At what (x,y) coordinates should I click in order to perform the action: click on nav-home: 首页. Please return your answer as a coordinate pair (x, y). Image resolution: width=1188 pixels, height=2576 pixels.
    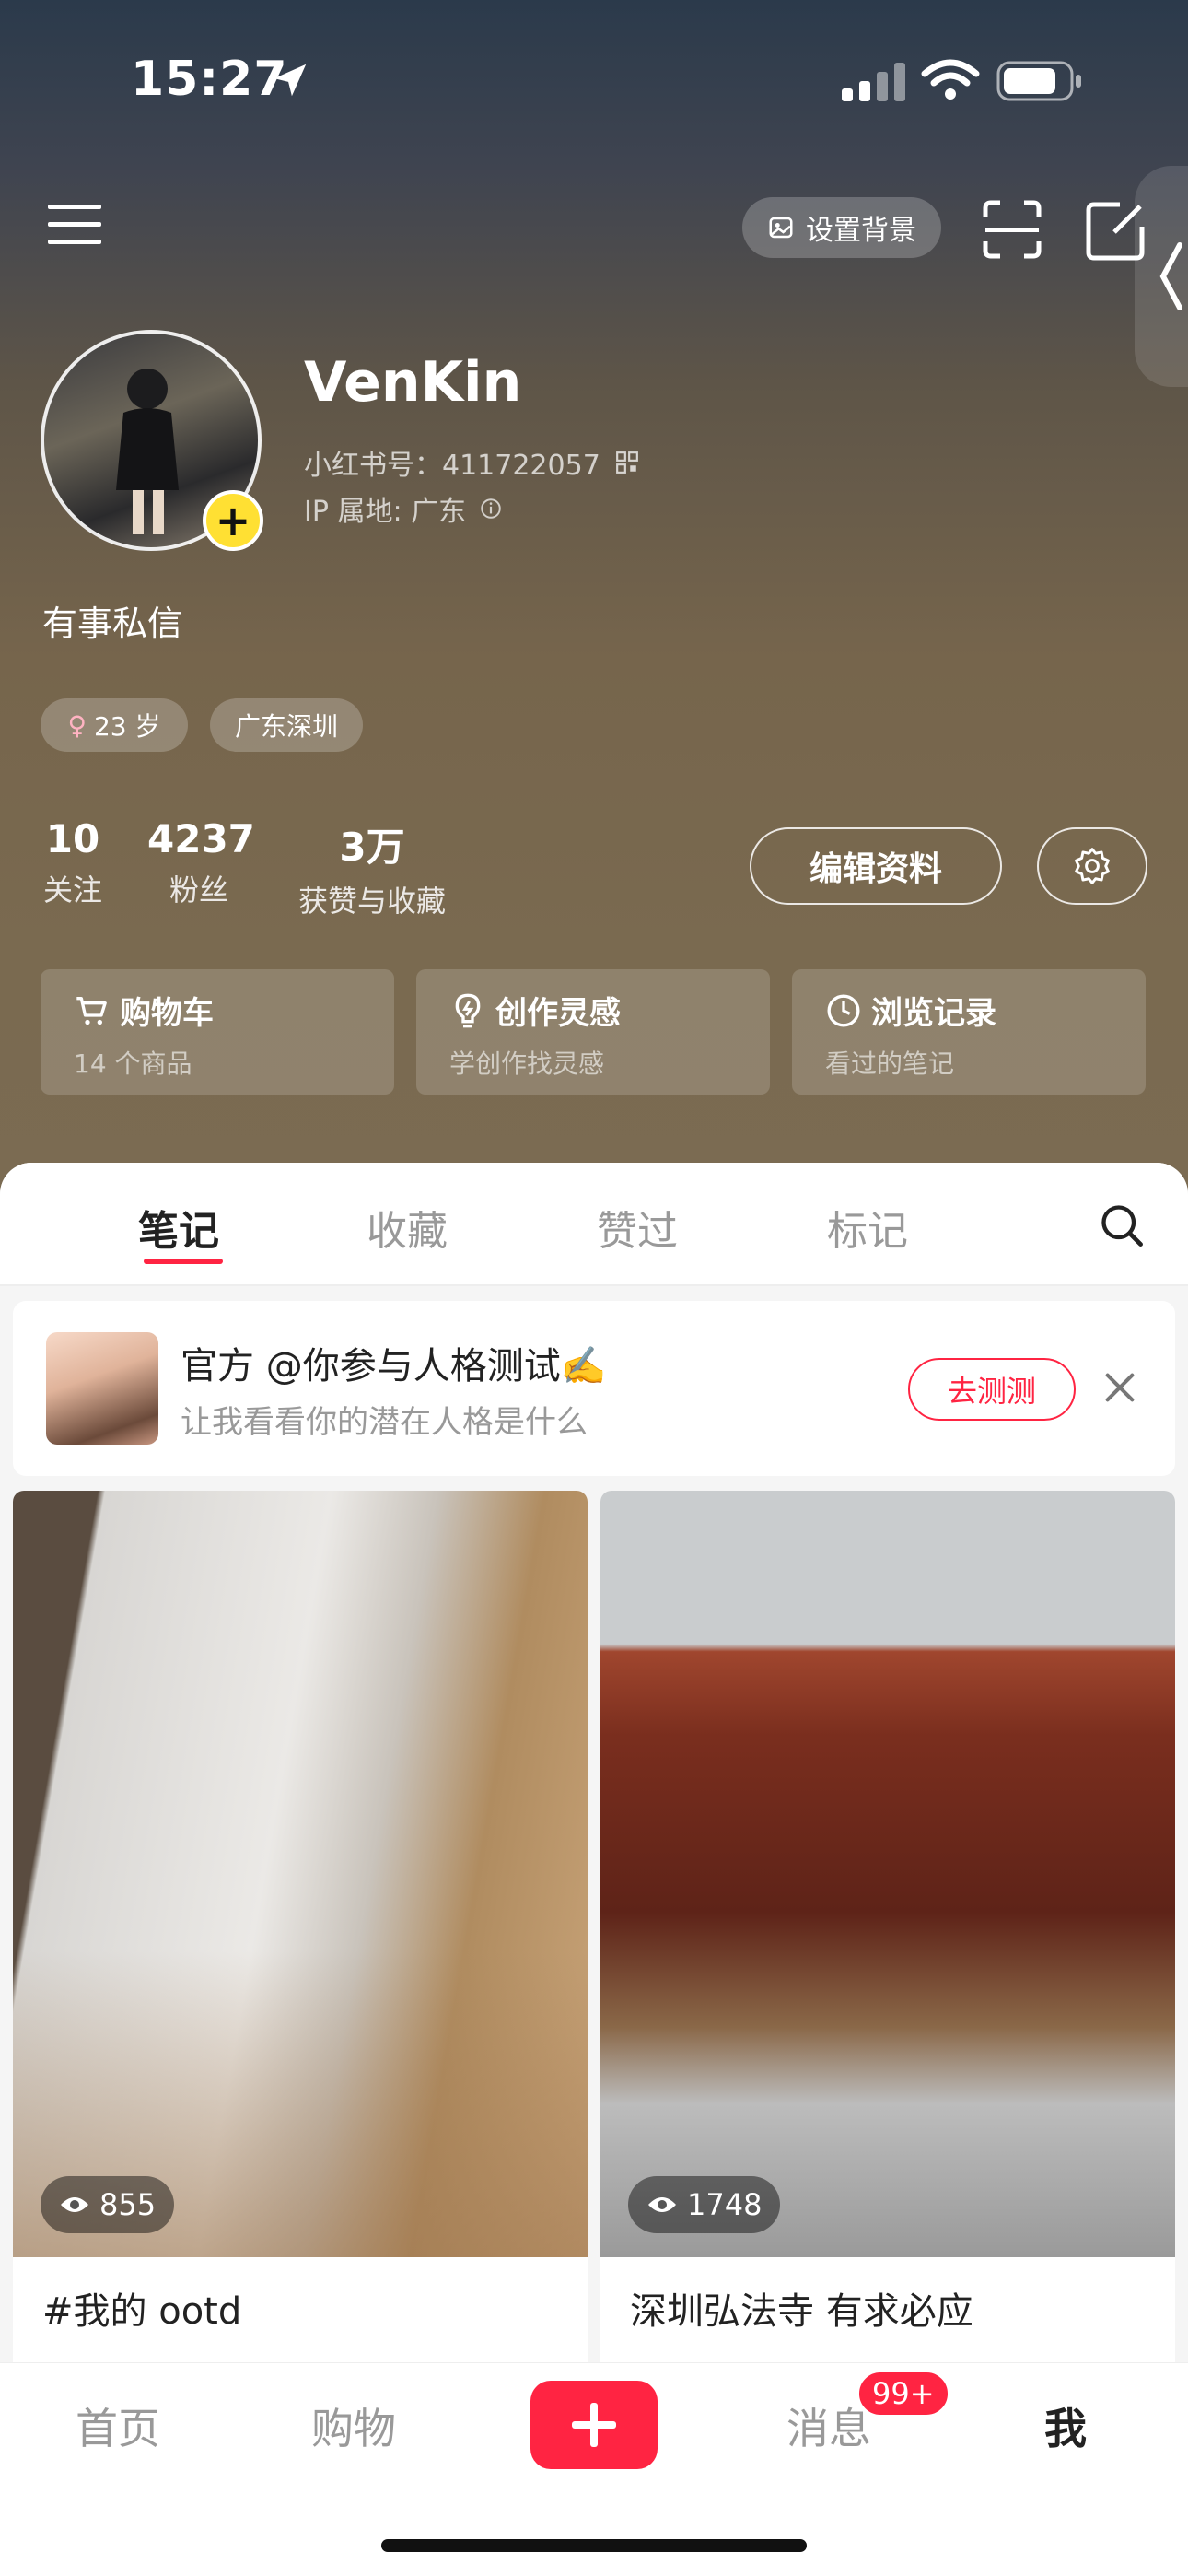
    Looking at the image, I should click on (118, 2425).